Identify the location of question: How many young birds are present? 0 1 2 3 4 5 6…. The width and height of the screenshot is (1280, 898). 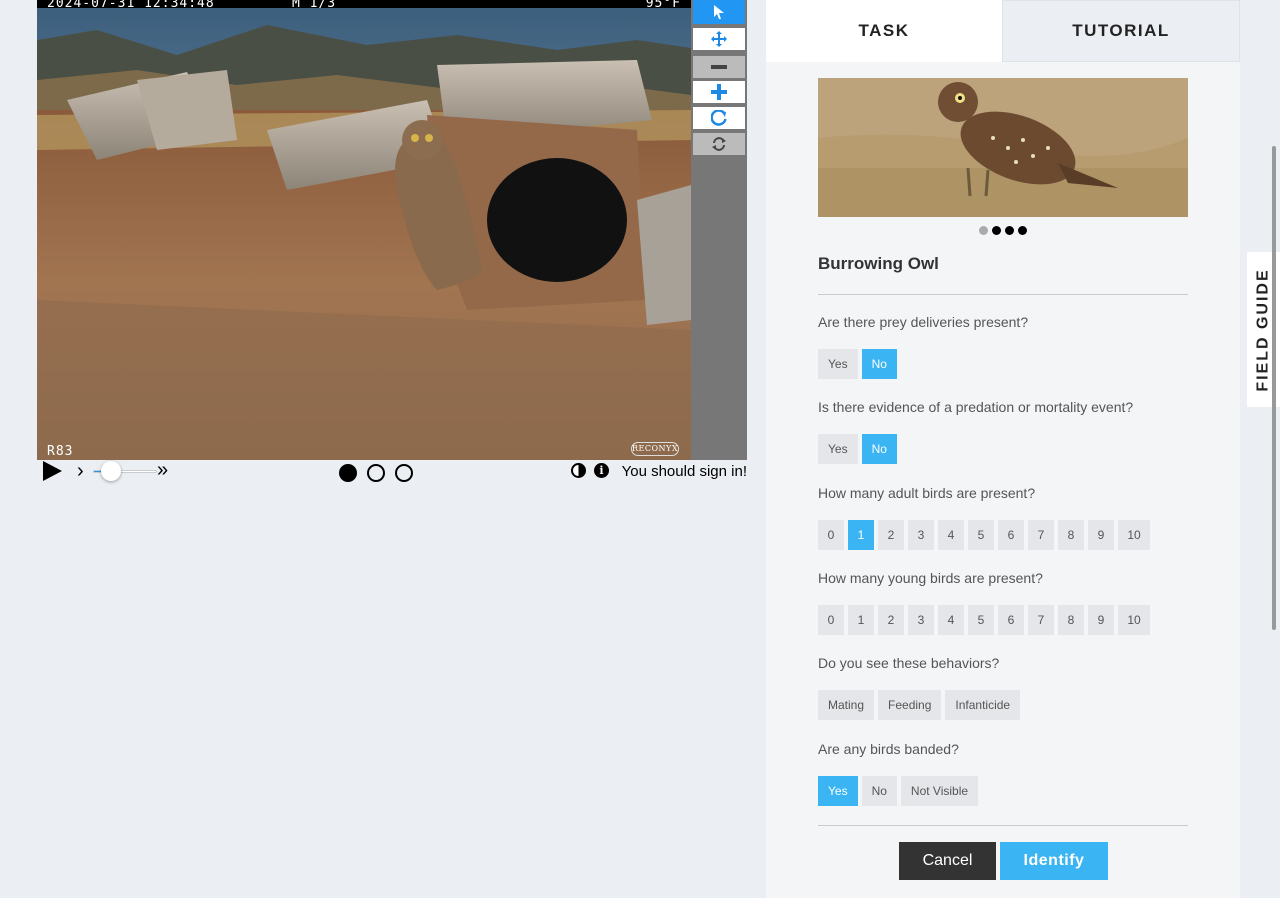
(1008, 602).